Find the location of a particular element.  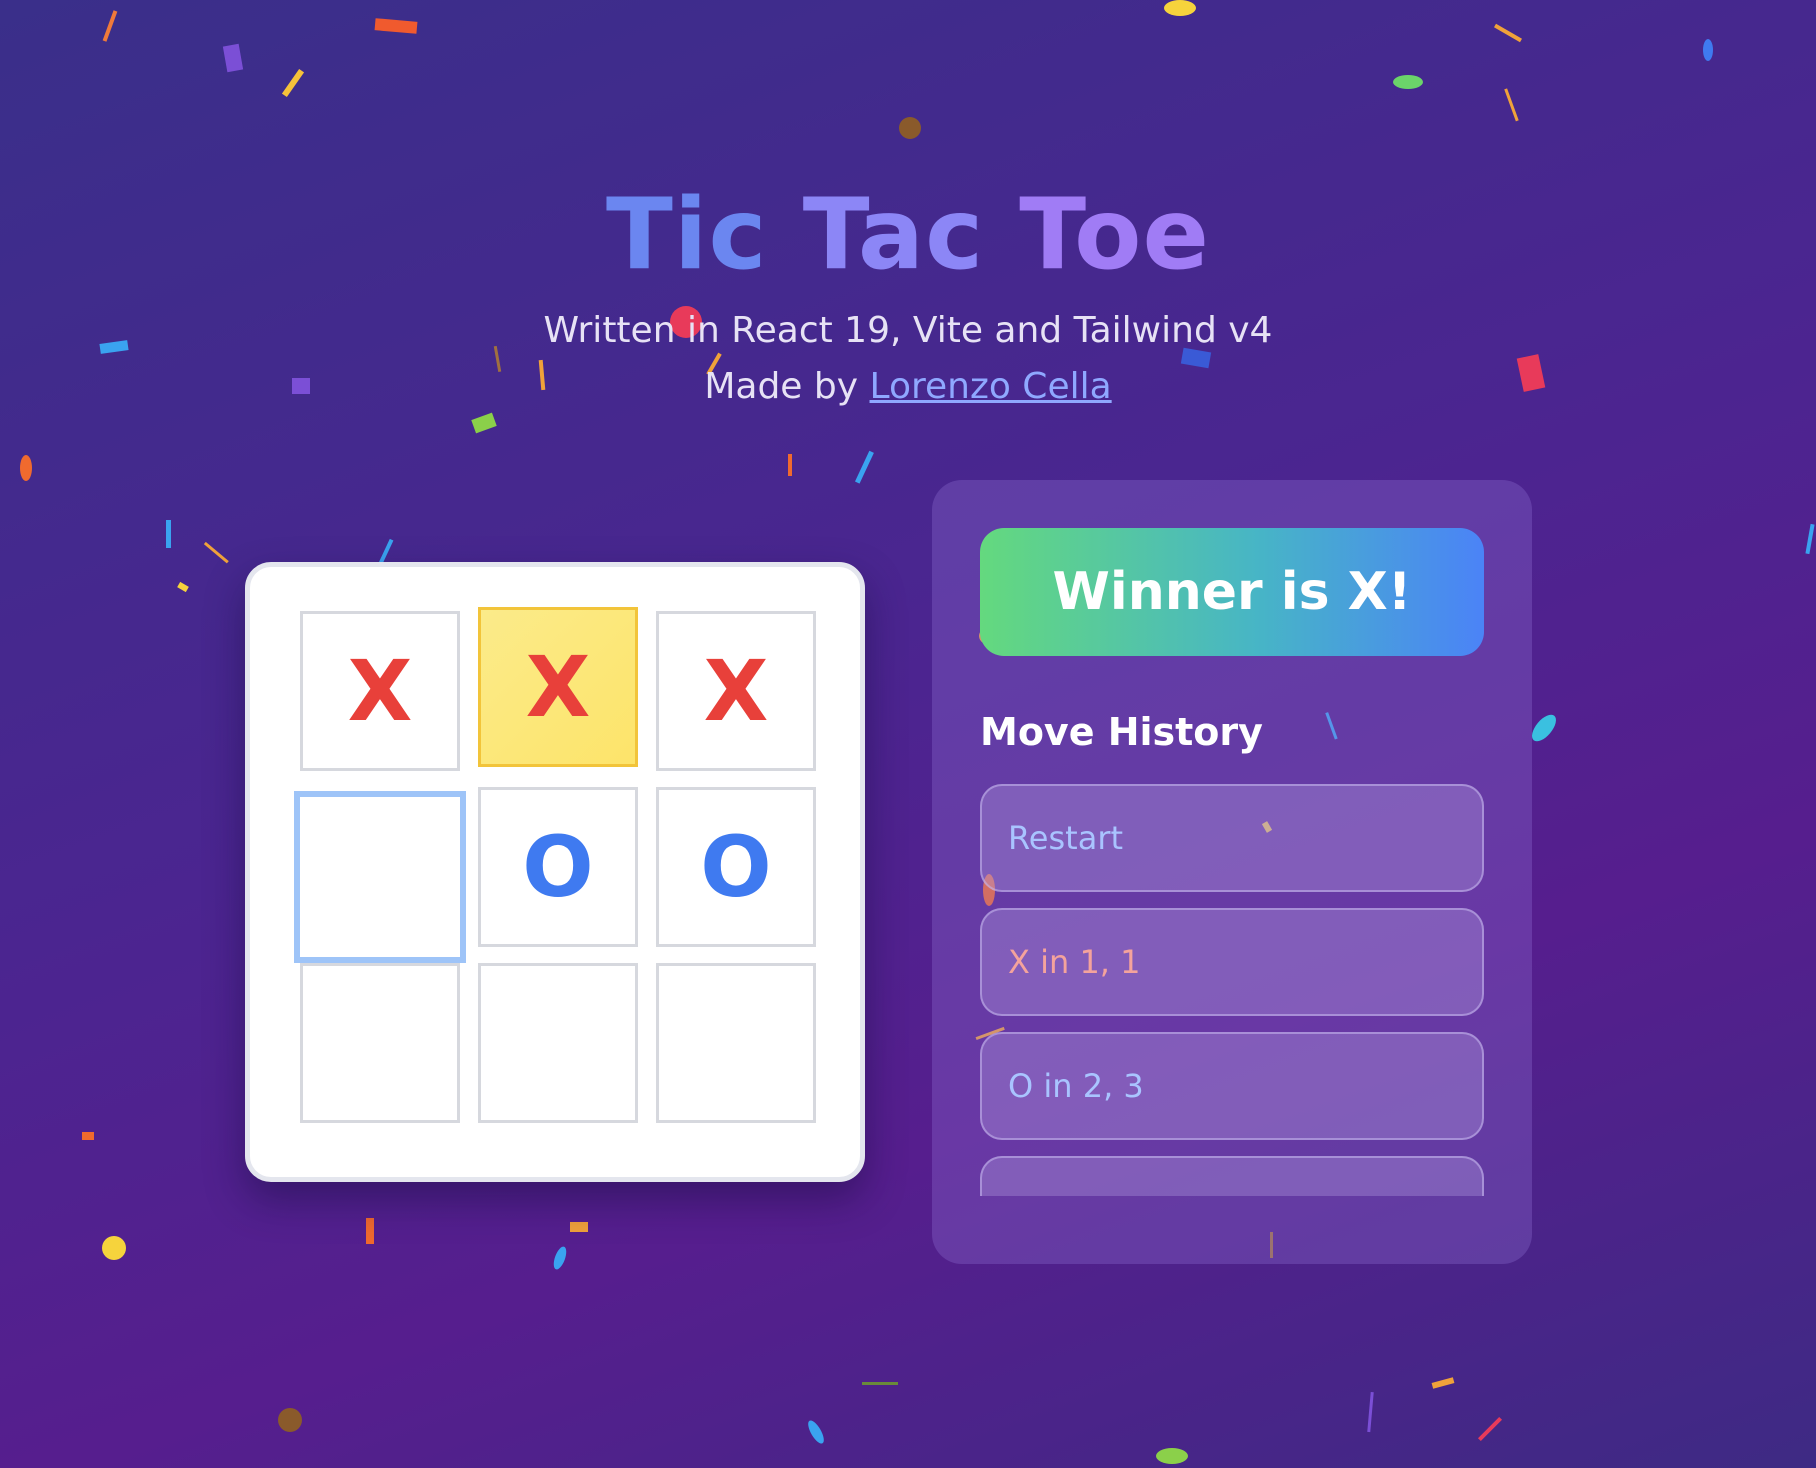

history-move-button: X in 1, 3 is located at coordinates (1232, 1176).